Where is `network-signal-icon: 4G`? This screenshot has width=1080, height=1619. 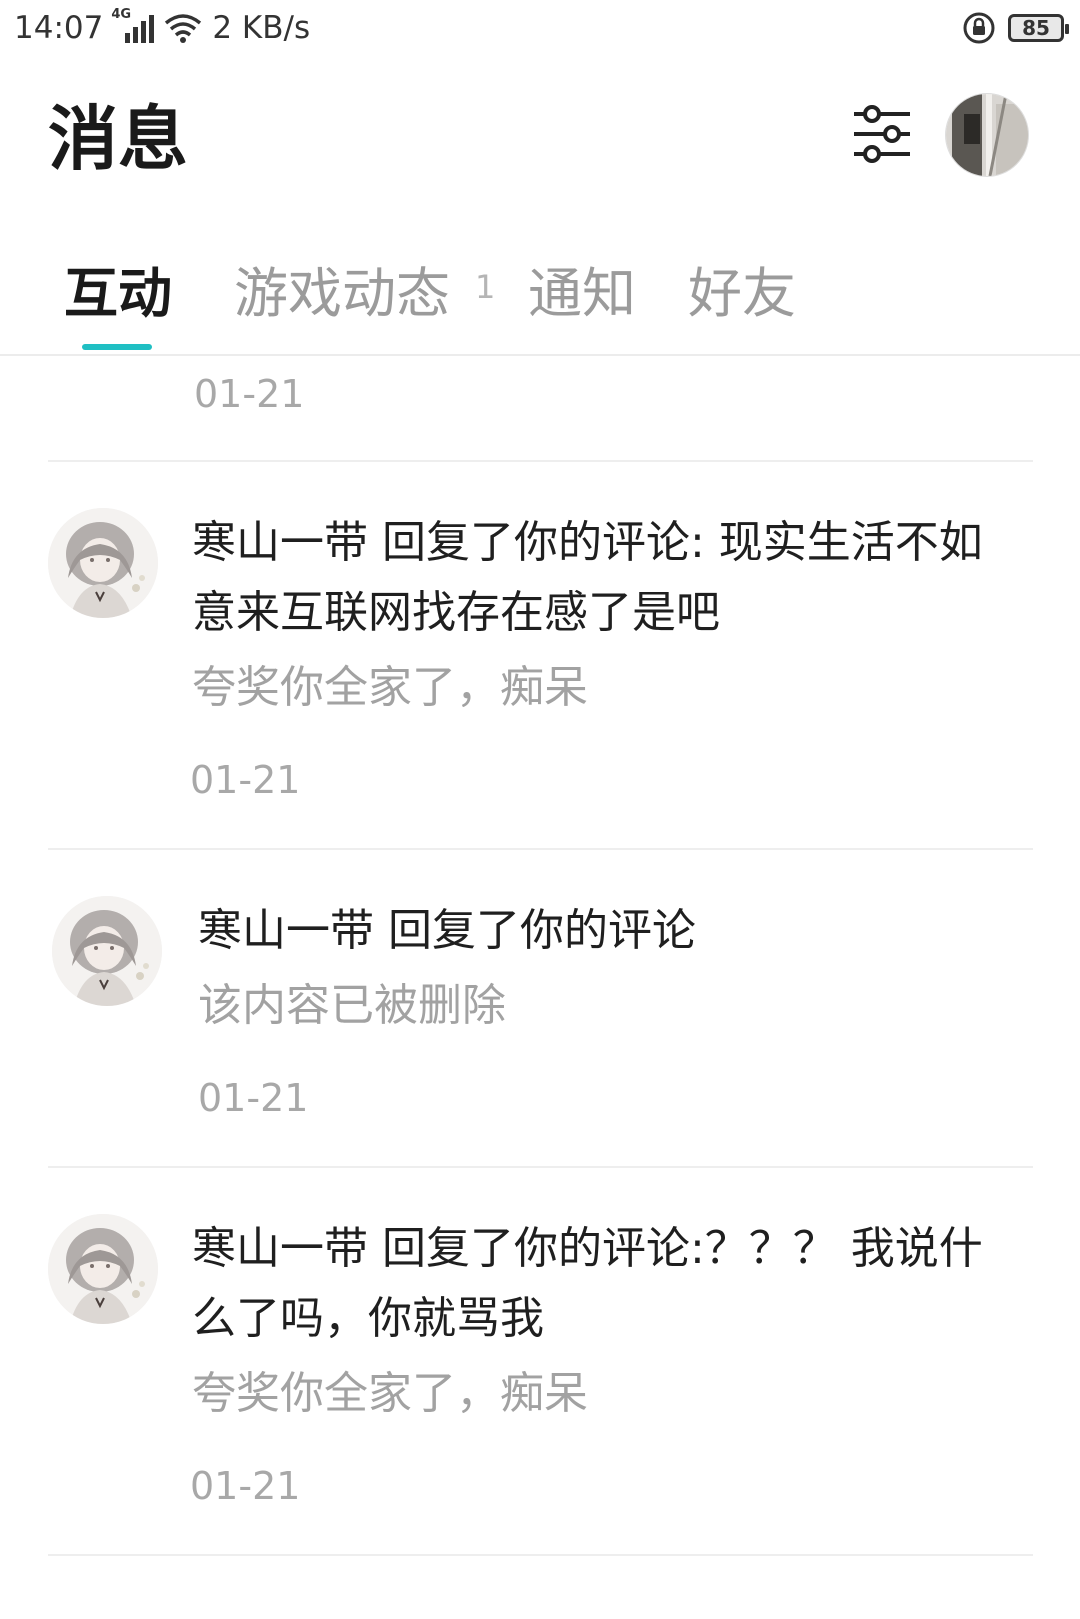
network-signal-icon: 4G is located at coordinates (133, 25).